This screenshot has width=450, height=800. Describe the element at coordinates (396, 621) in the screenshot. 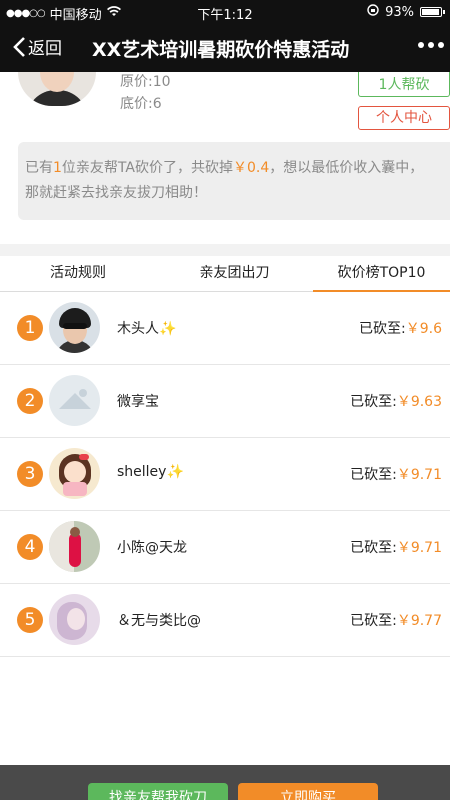

I see `bargained-price: 已砍至:￥9.77` at that location.